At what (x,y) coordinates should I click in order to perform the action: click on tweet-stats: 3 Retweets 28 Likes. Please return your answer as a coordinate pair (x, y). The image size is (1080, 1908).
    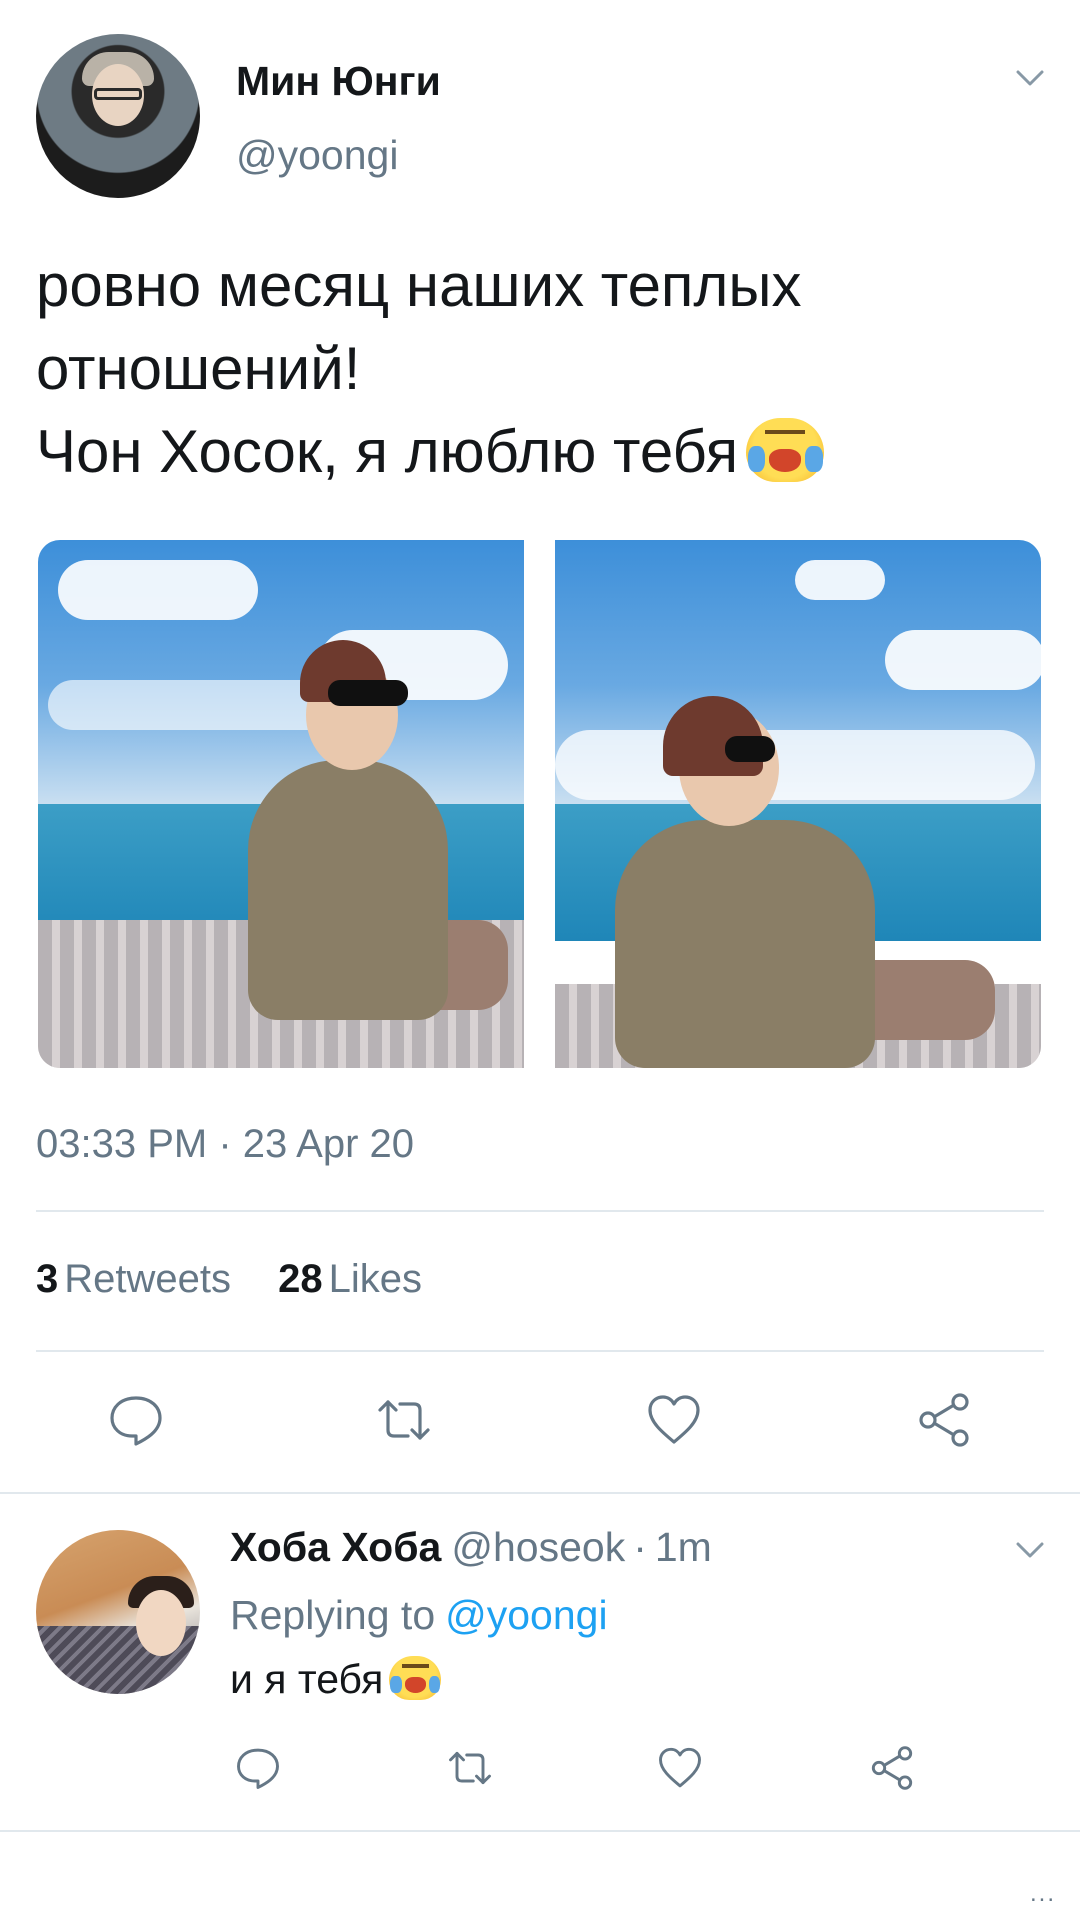
    Looking at the image, I should click on (247, 1279).